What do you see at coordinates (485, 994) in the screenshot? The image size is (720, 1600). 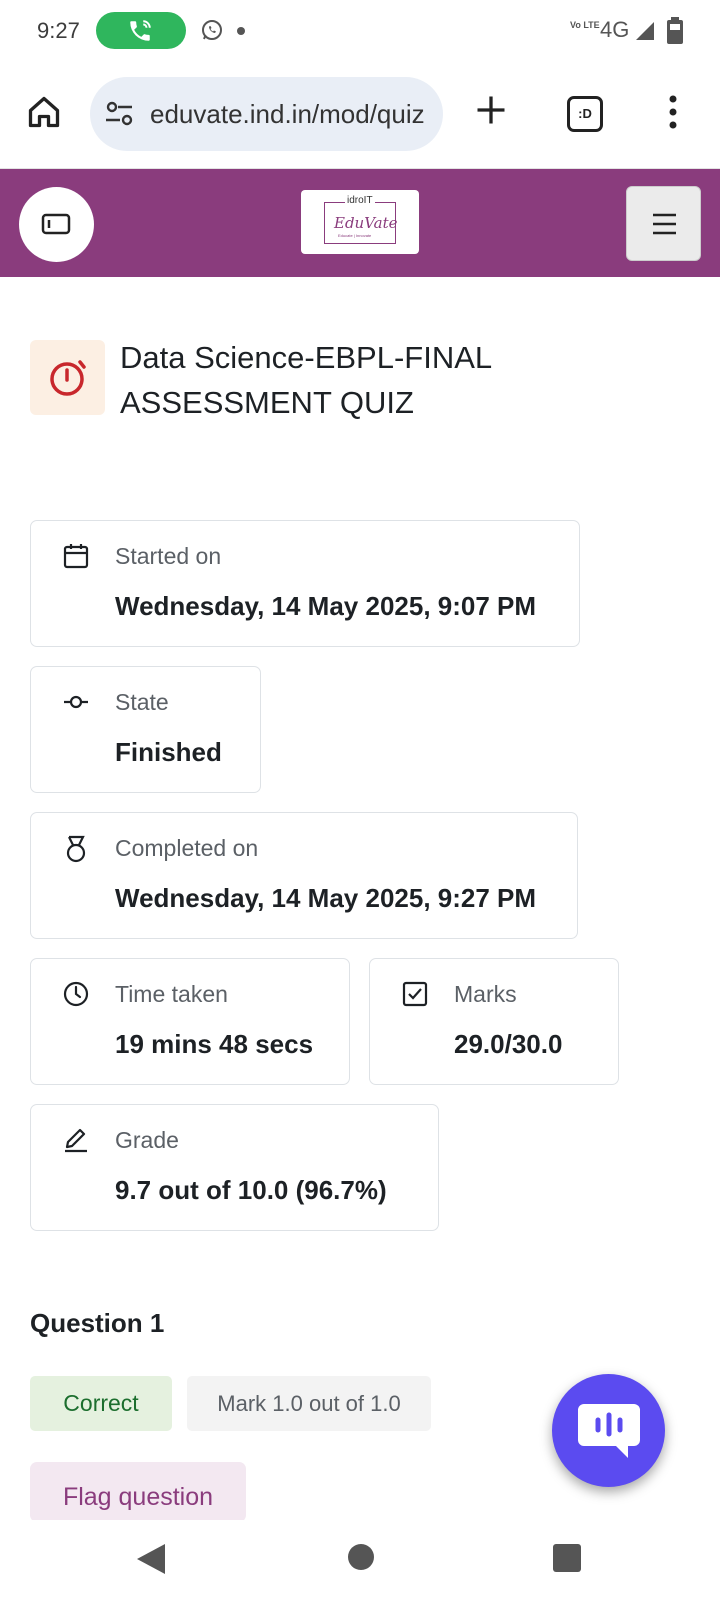 I see `marks-label: Marks` at bounding box center [485, 994].